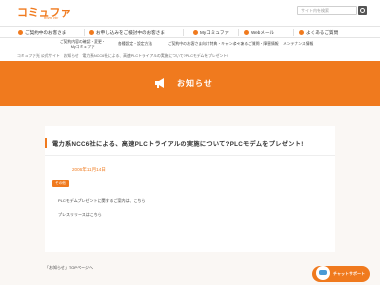  Describe the element at coordinates (80, 215) in the screenshot. I see `article-link-press-release: プレスリリースはこちら` at that location.